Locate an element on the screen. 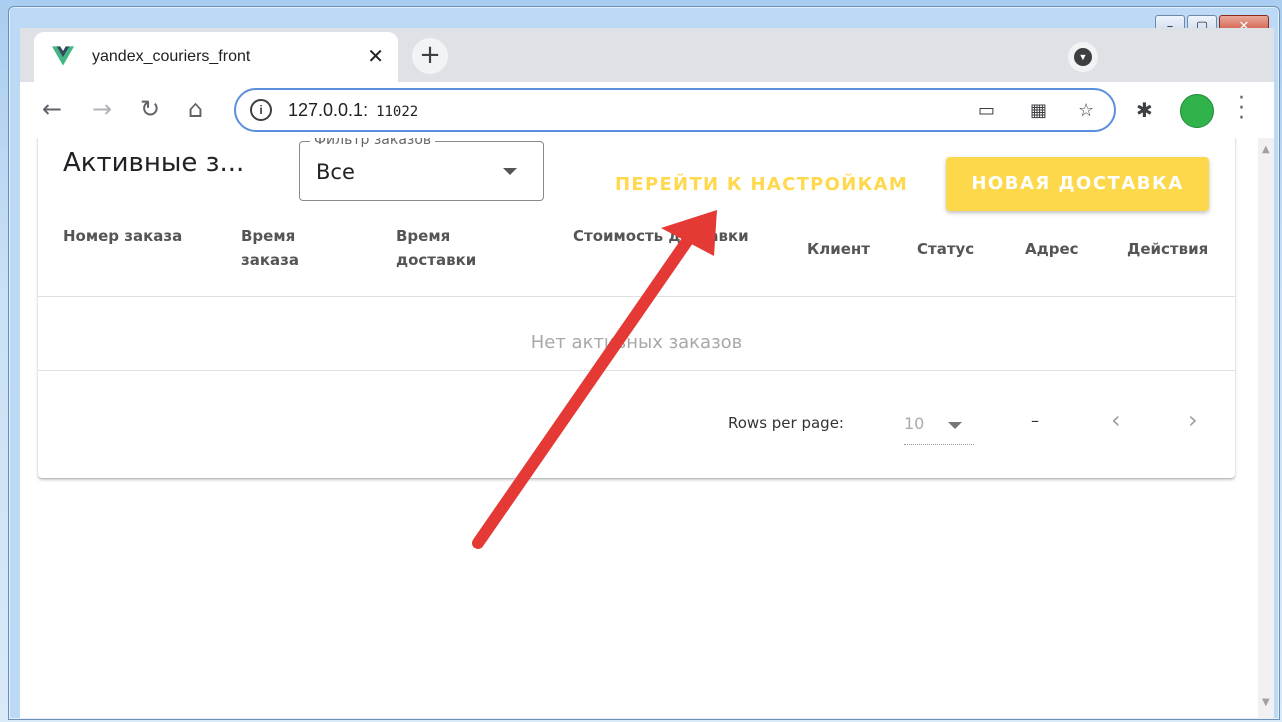 The height and width of the screenshot is (722, 1282). column-header: Время доставки is located at coordinates (436, 248).